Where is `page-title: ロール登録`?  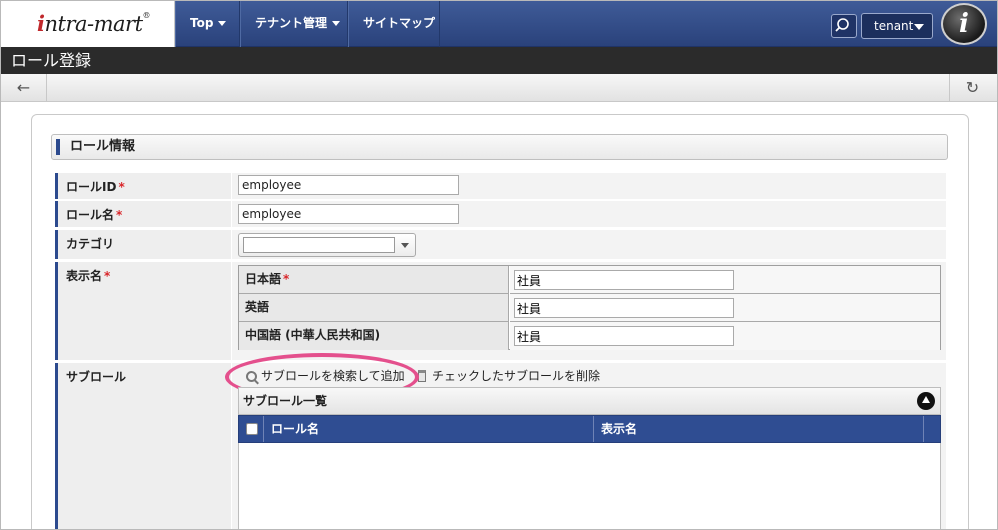 page-title: ロール登録 is located at coordinates (499, 60).